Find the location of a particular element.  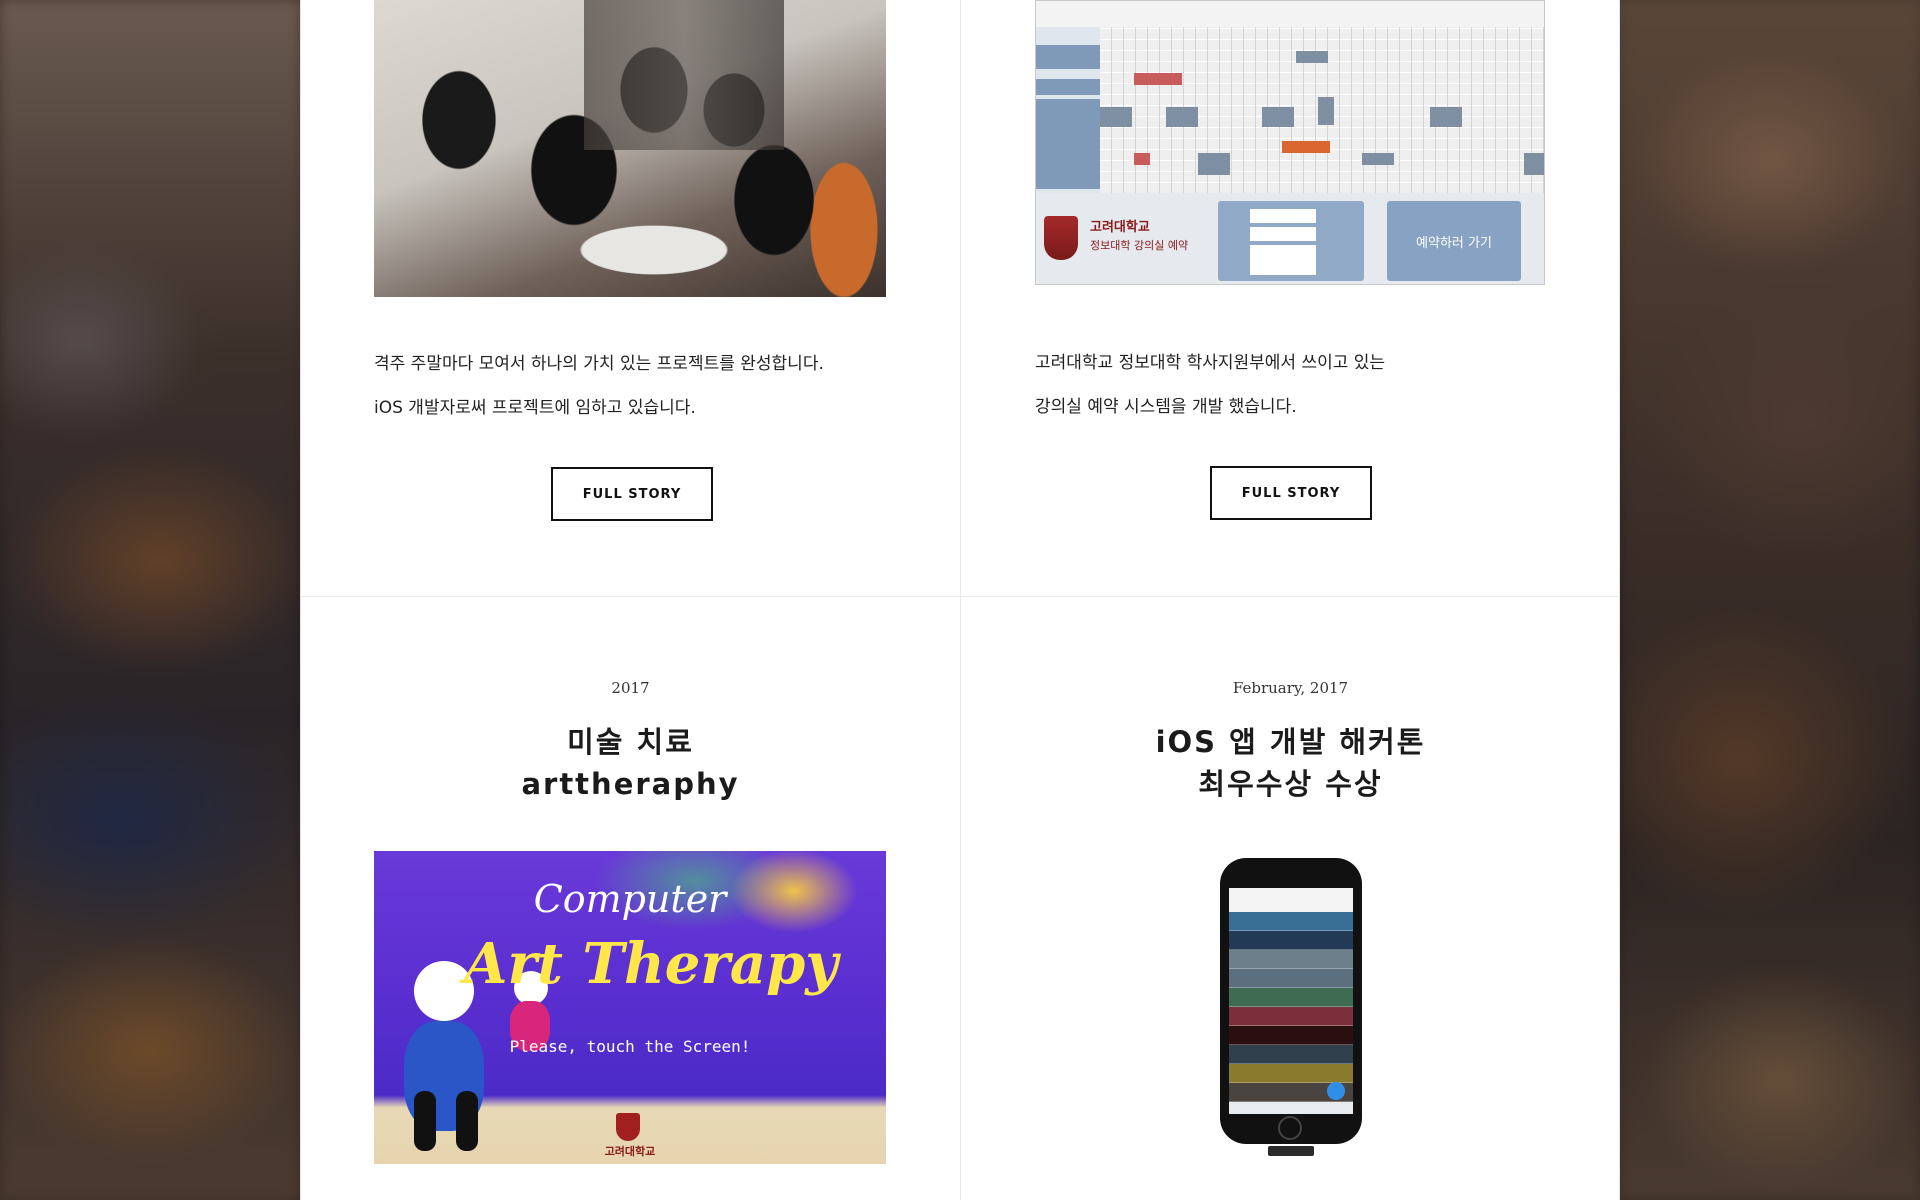

description-line: 고려대학교 정보대학 학사지원부에서 쓰이고 있는 is located at coordinates (1210, 363).